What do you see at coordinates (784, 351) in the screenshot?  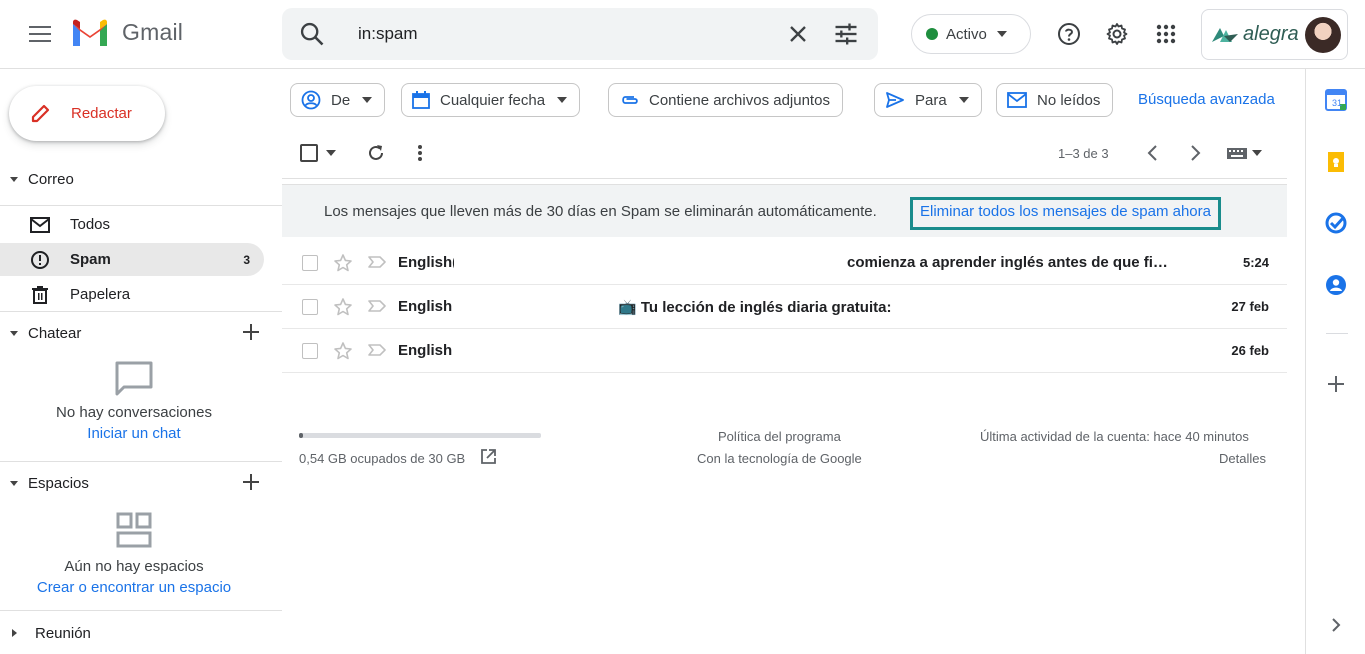 I see `email-row: English 26 feb` at bounding box center [784, 351].